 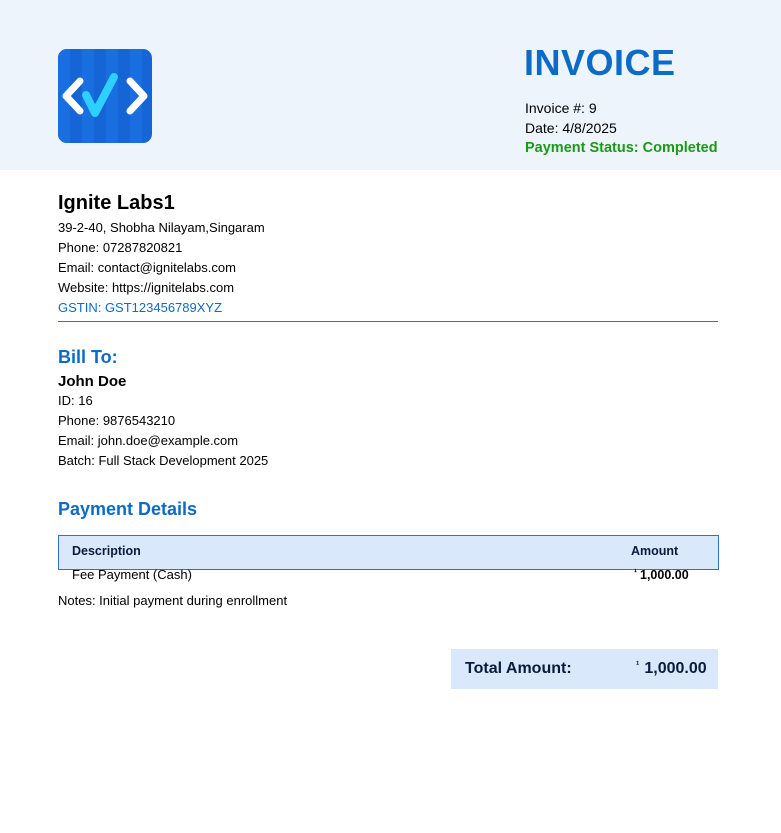 What do you see at coordinates (148, 440) in the screenshot?
I see `customer-email: Email: john.doe@example.com` at bounding box center [148, 440].